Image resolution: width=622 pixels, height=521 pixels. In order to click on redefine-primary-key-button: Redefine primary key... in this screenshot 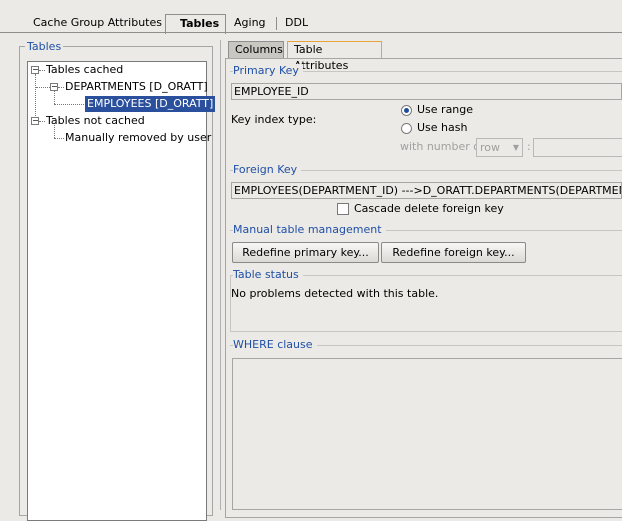, I will do `click(305, 252)`.